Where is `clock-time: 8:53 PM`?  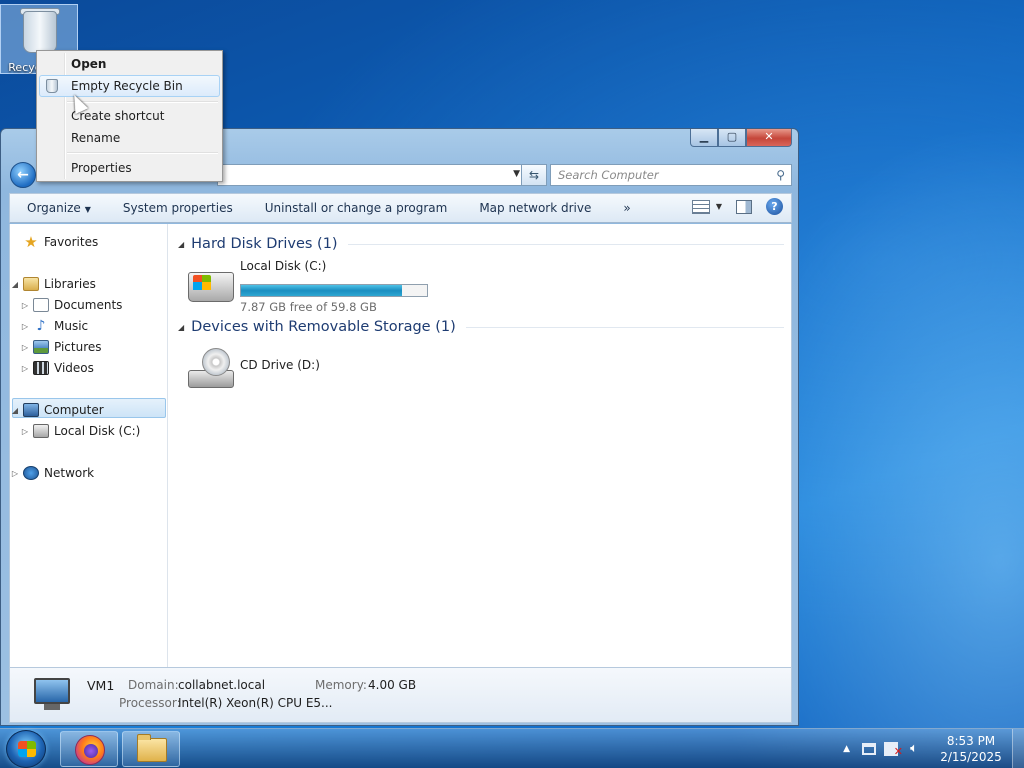 clock-time: 8:53 PM is located at coordinates (971, 741).